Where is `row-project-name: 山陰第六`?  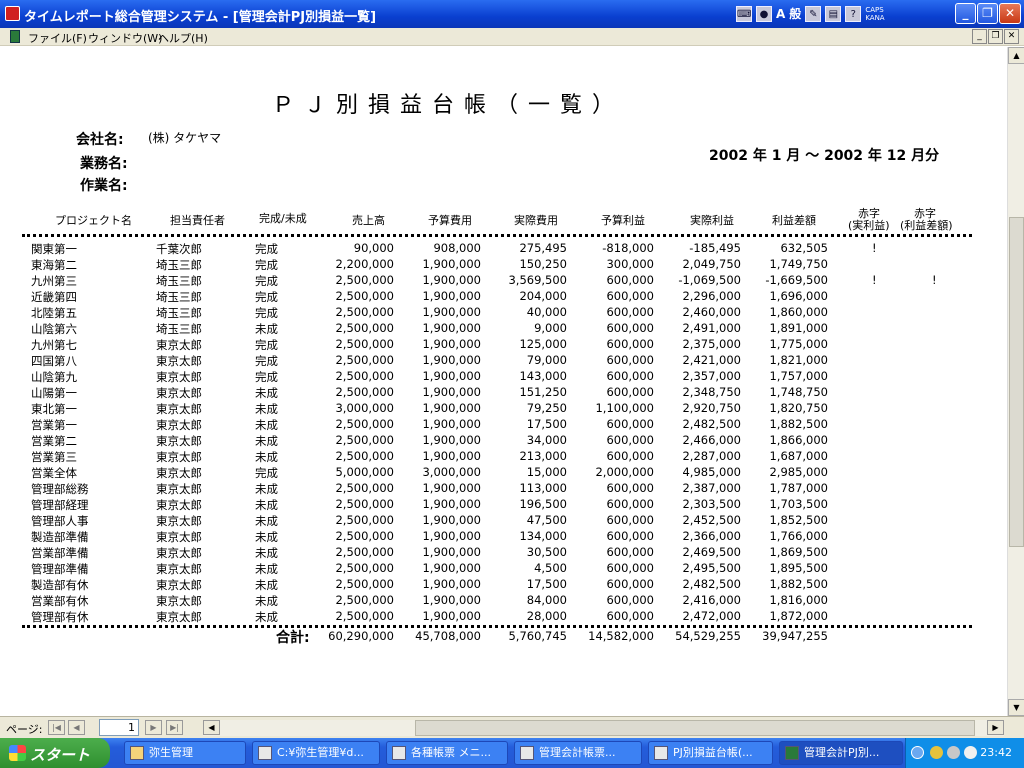 row-project-name: 山陰第六 is located at coordinates (54, 329).